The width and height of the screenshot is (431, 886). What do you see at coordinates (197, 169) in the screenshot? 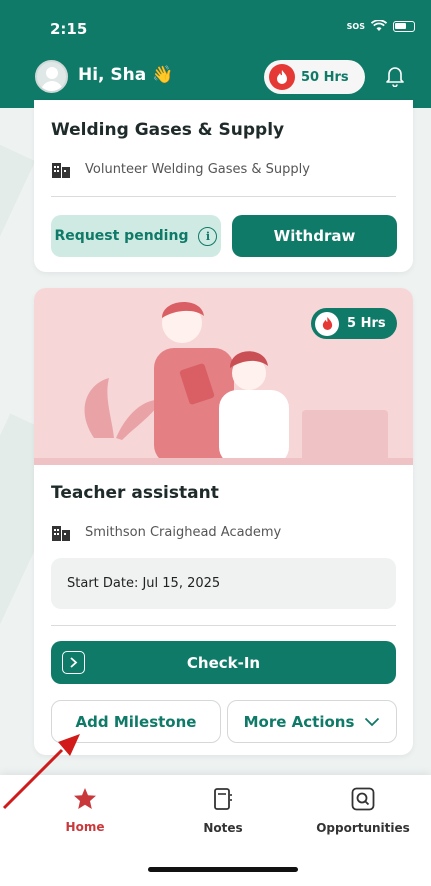
I see `organization-name: Volunteer Welding Gases & Supply` at bounding box center [197, 169].